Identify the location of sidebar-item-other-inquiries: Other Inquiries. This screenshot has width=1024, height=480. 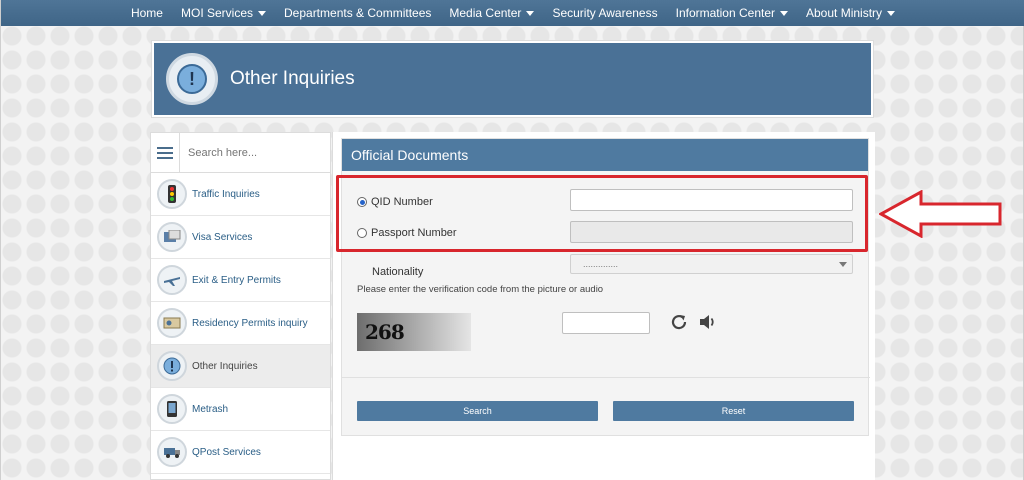
(240, 366).